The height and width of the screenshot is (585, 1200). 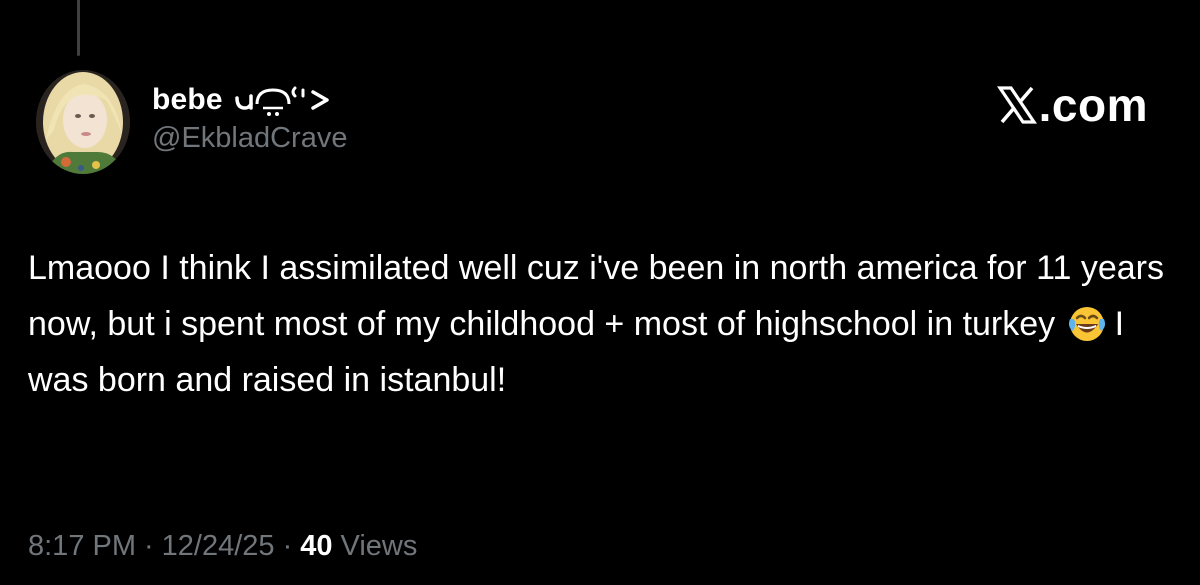 I want to click on tweet-metadata: 8:17 PM · 12/24/25 · 40 Views, so click(x=222, y=546).